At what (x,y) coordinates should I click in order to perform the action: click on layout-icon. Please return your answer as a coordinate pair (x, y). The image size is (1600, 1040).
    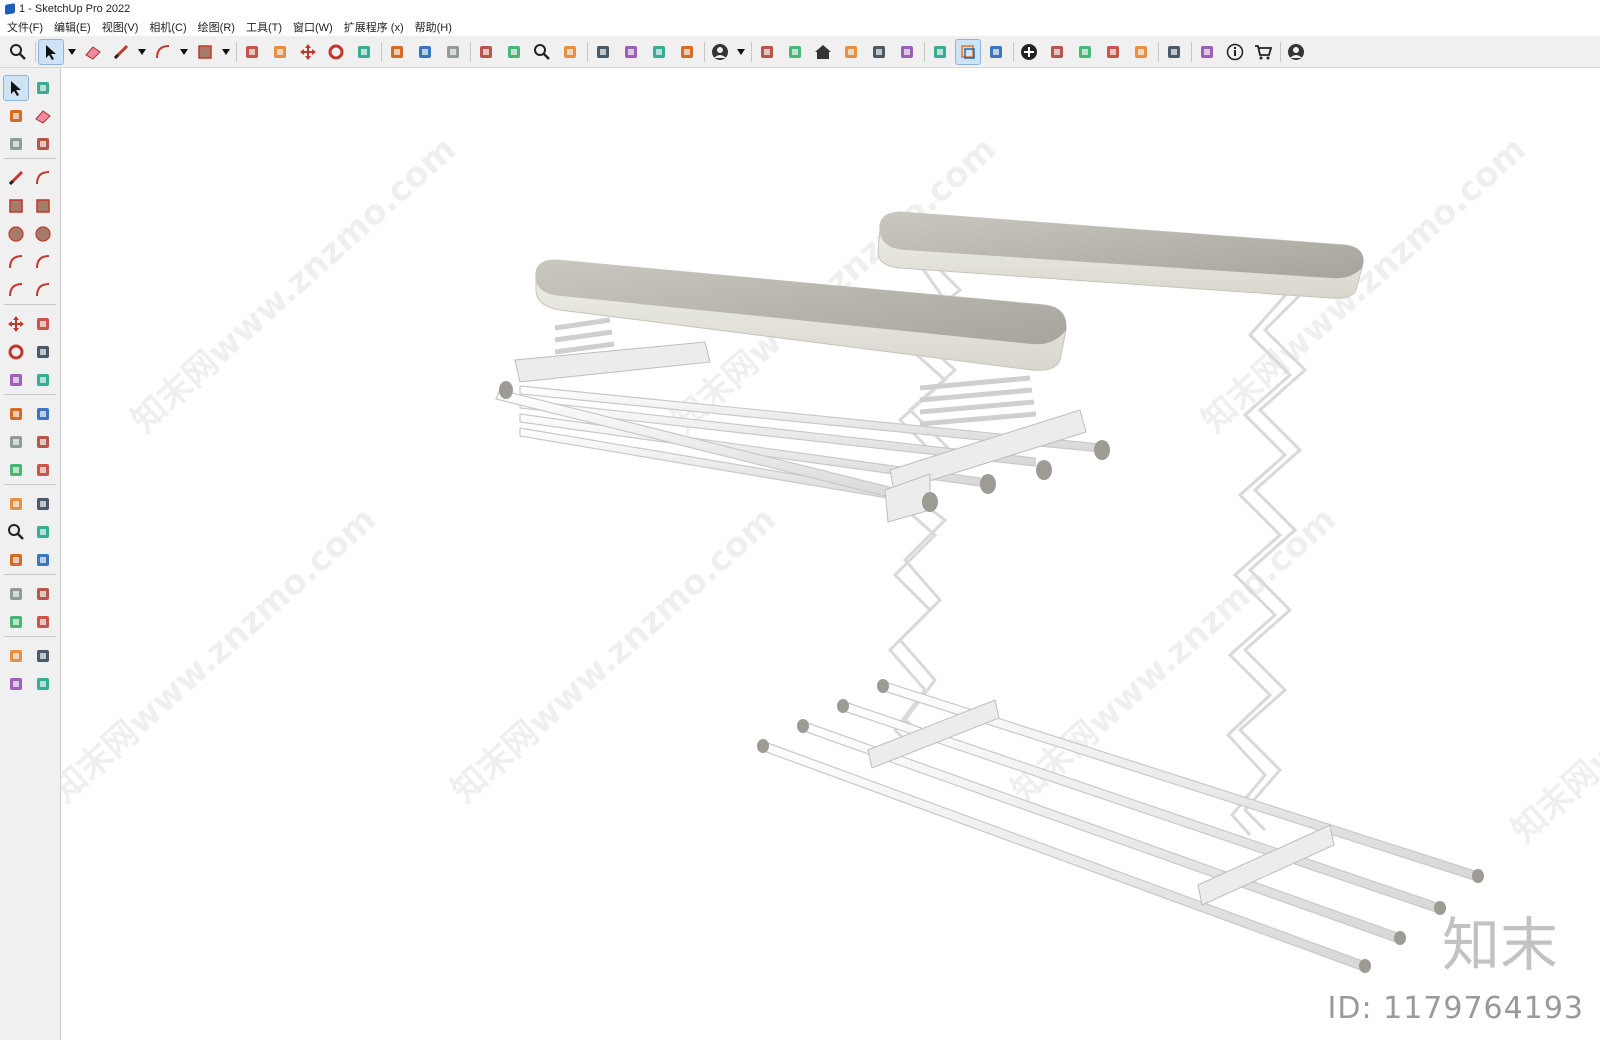
    Looking at the image, I should click on (659, 52).